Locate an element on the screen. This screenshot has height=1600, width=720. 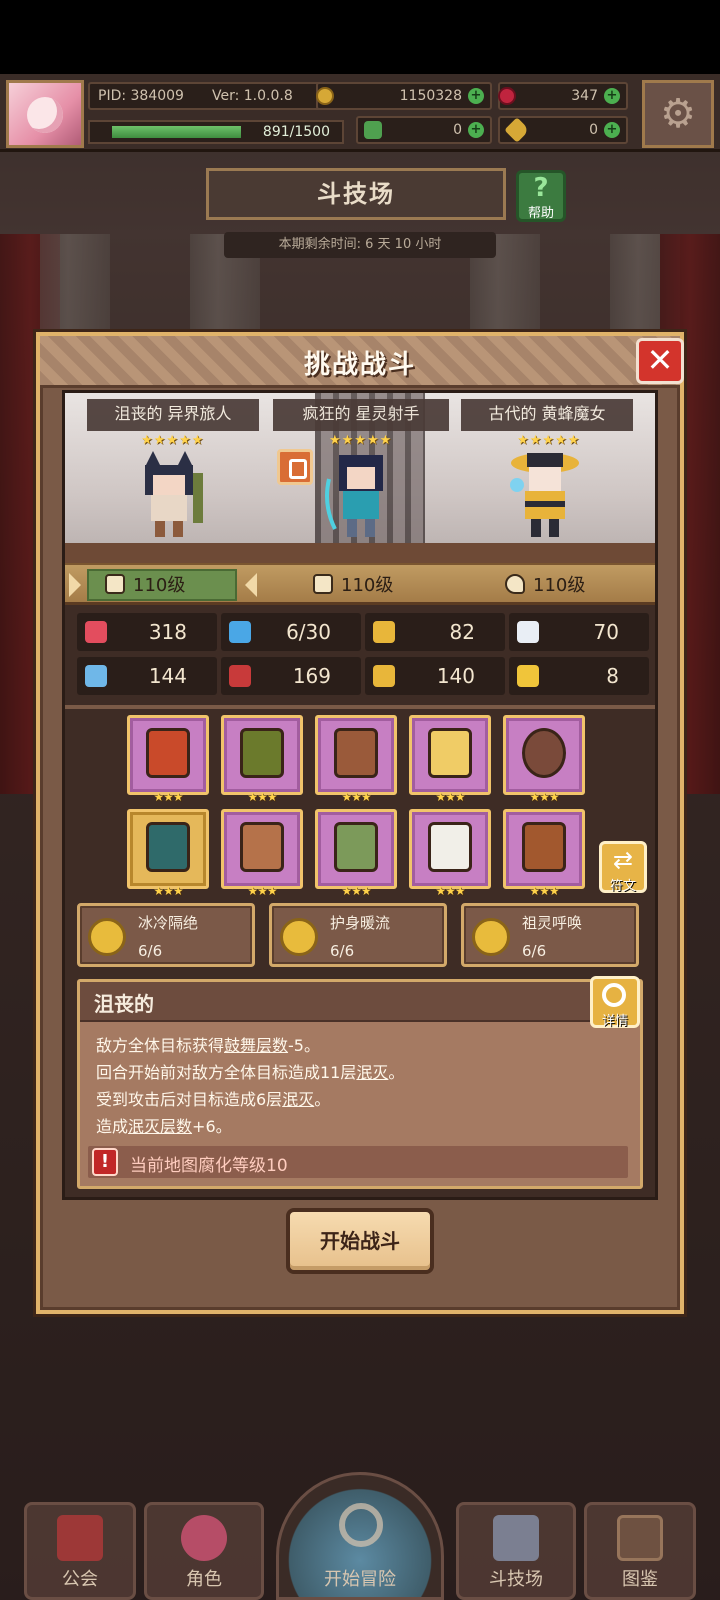
stat-value: 169 is located at coordinates (311, 676).